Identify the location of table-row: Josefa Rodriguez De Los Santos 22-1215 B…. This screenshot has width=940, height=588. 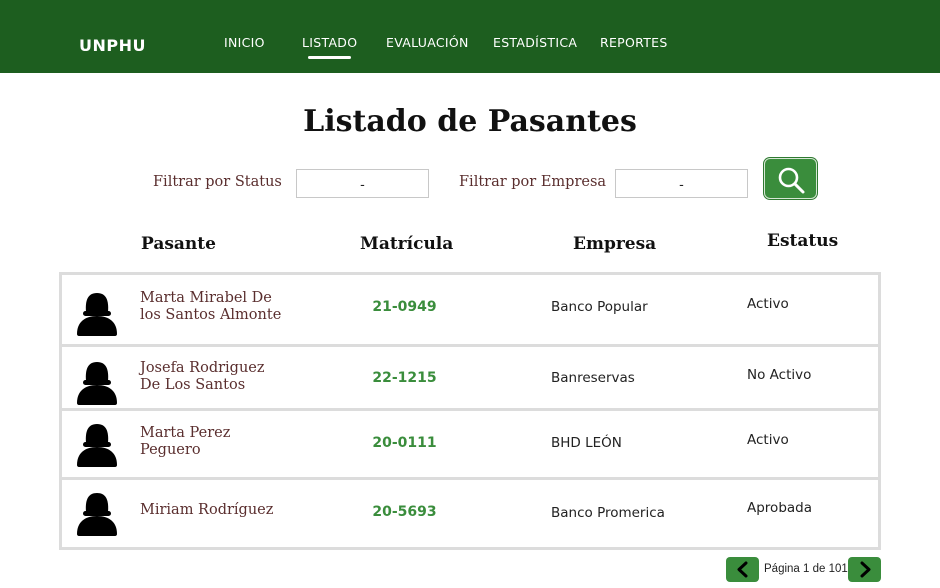
(470, 377).